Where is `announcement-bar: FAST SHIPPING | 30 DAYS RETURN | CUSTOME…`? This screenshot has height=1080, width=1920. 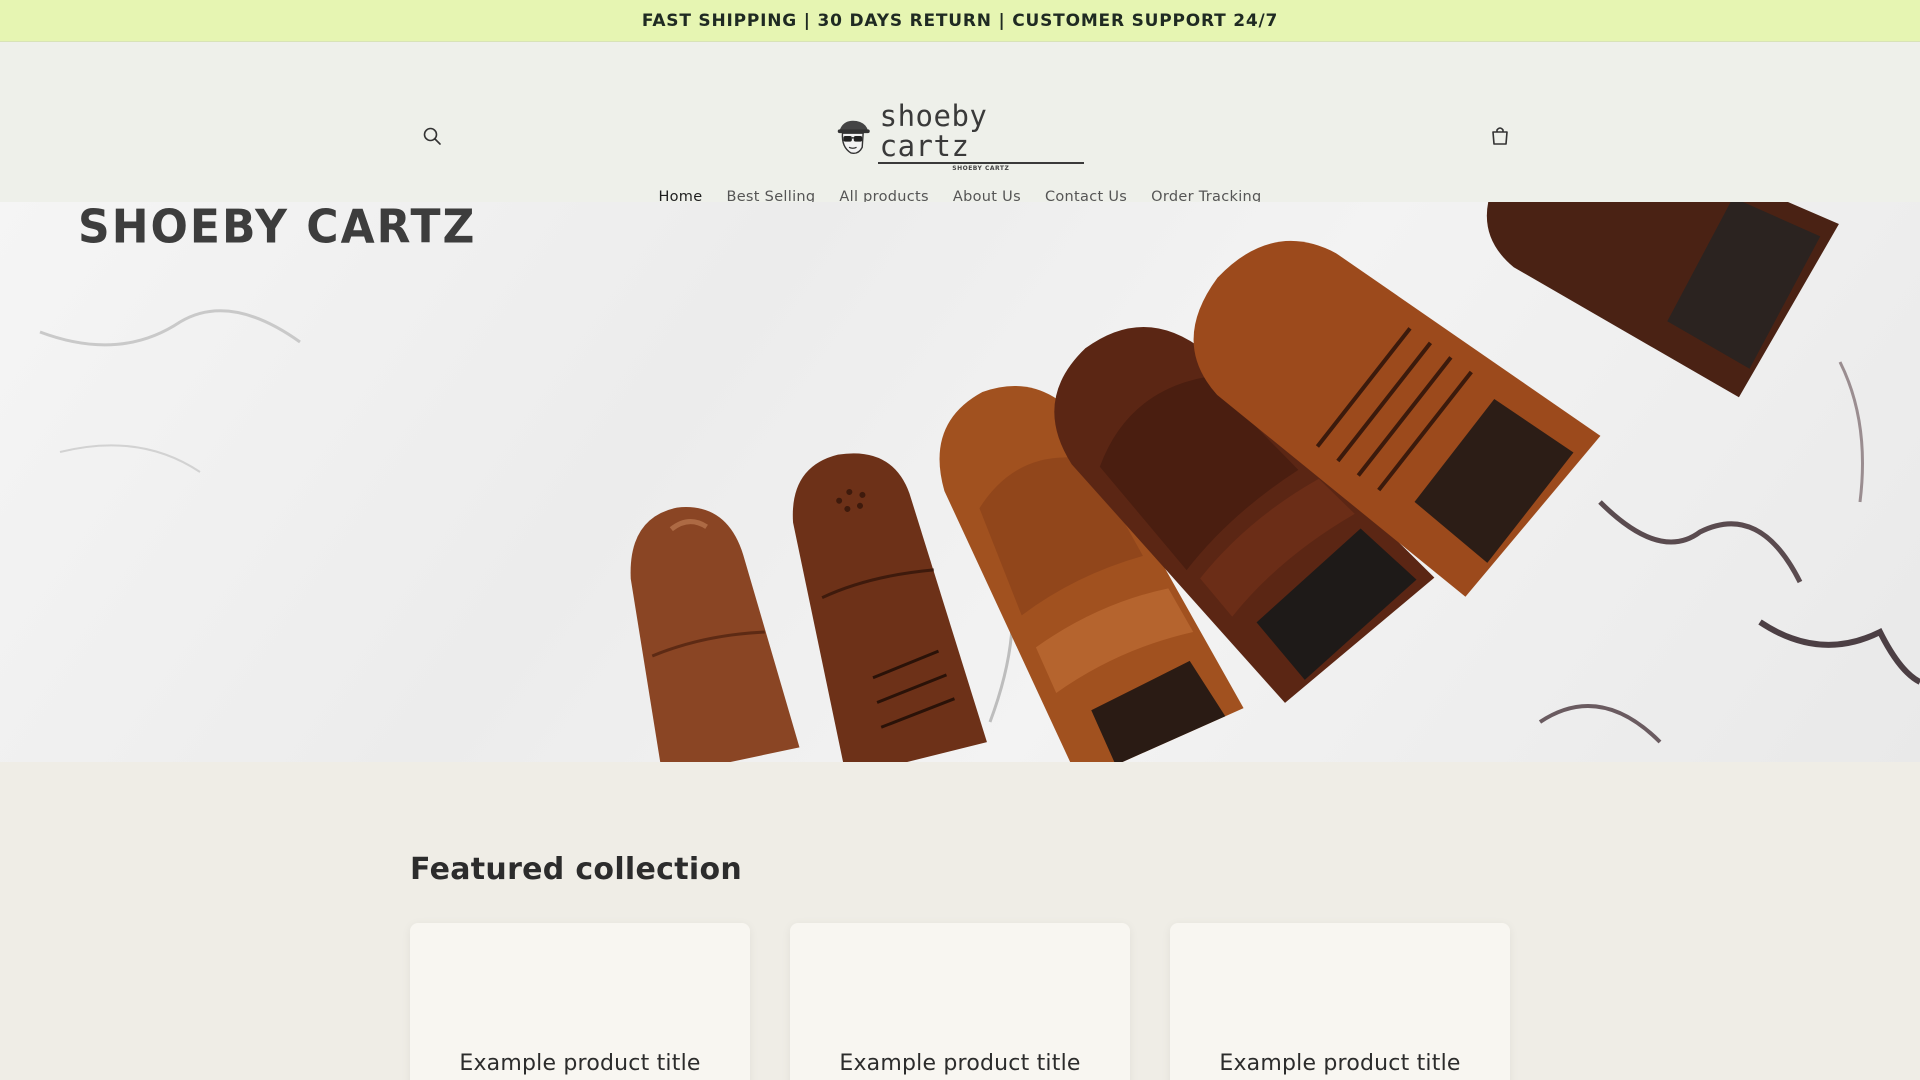 announcement-bar: FAST SHIPPING | 30 DAYS RETURN | CUSTOME… is located at coordinates (960, 21).